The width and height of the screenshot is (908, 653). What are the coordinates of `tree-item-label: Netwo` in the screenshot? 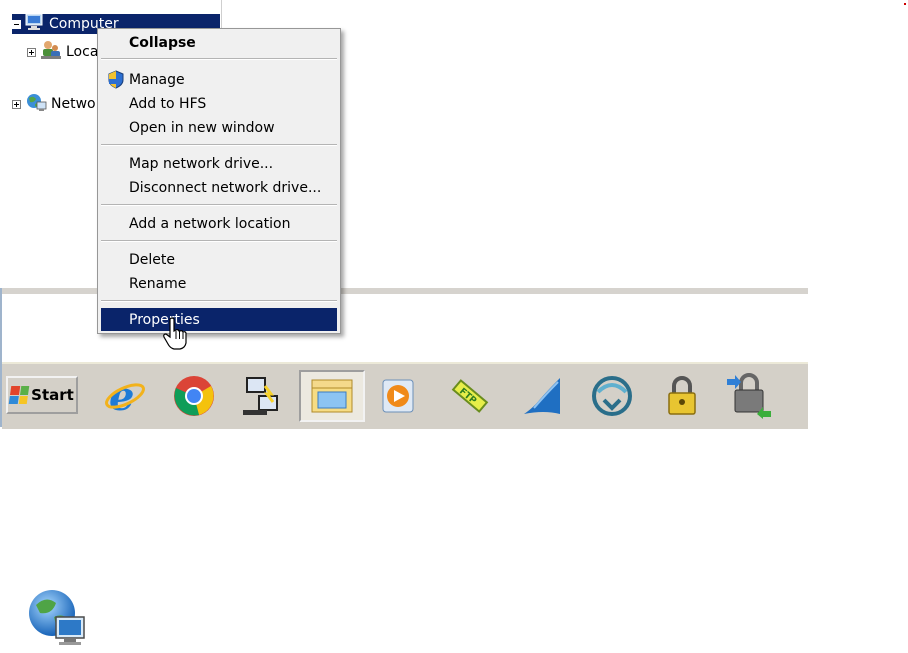 It's located at (73, 104).